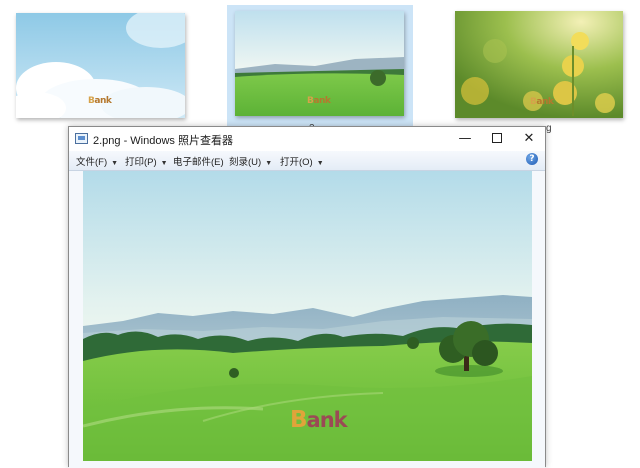  Describe the element at coordinates (198, 161) in the screenshot. I see `menu-email: 电子邮件(E)` at that location.